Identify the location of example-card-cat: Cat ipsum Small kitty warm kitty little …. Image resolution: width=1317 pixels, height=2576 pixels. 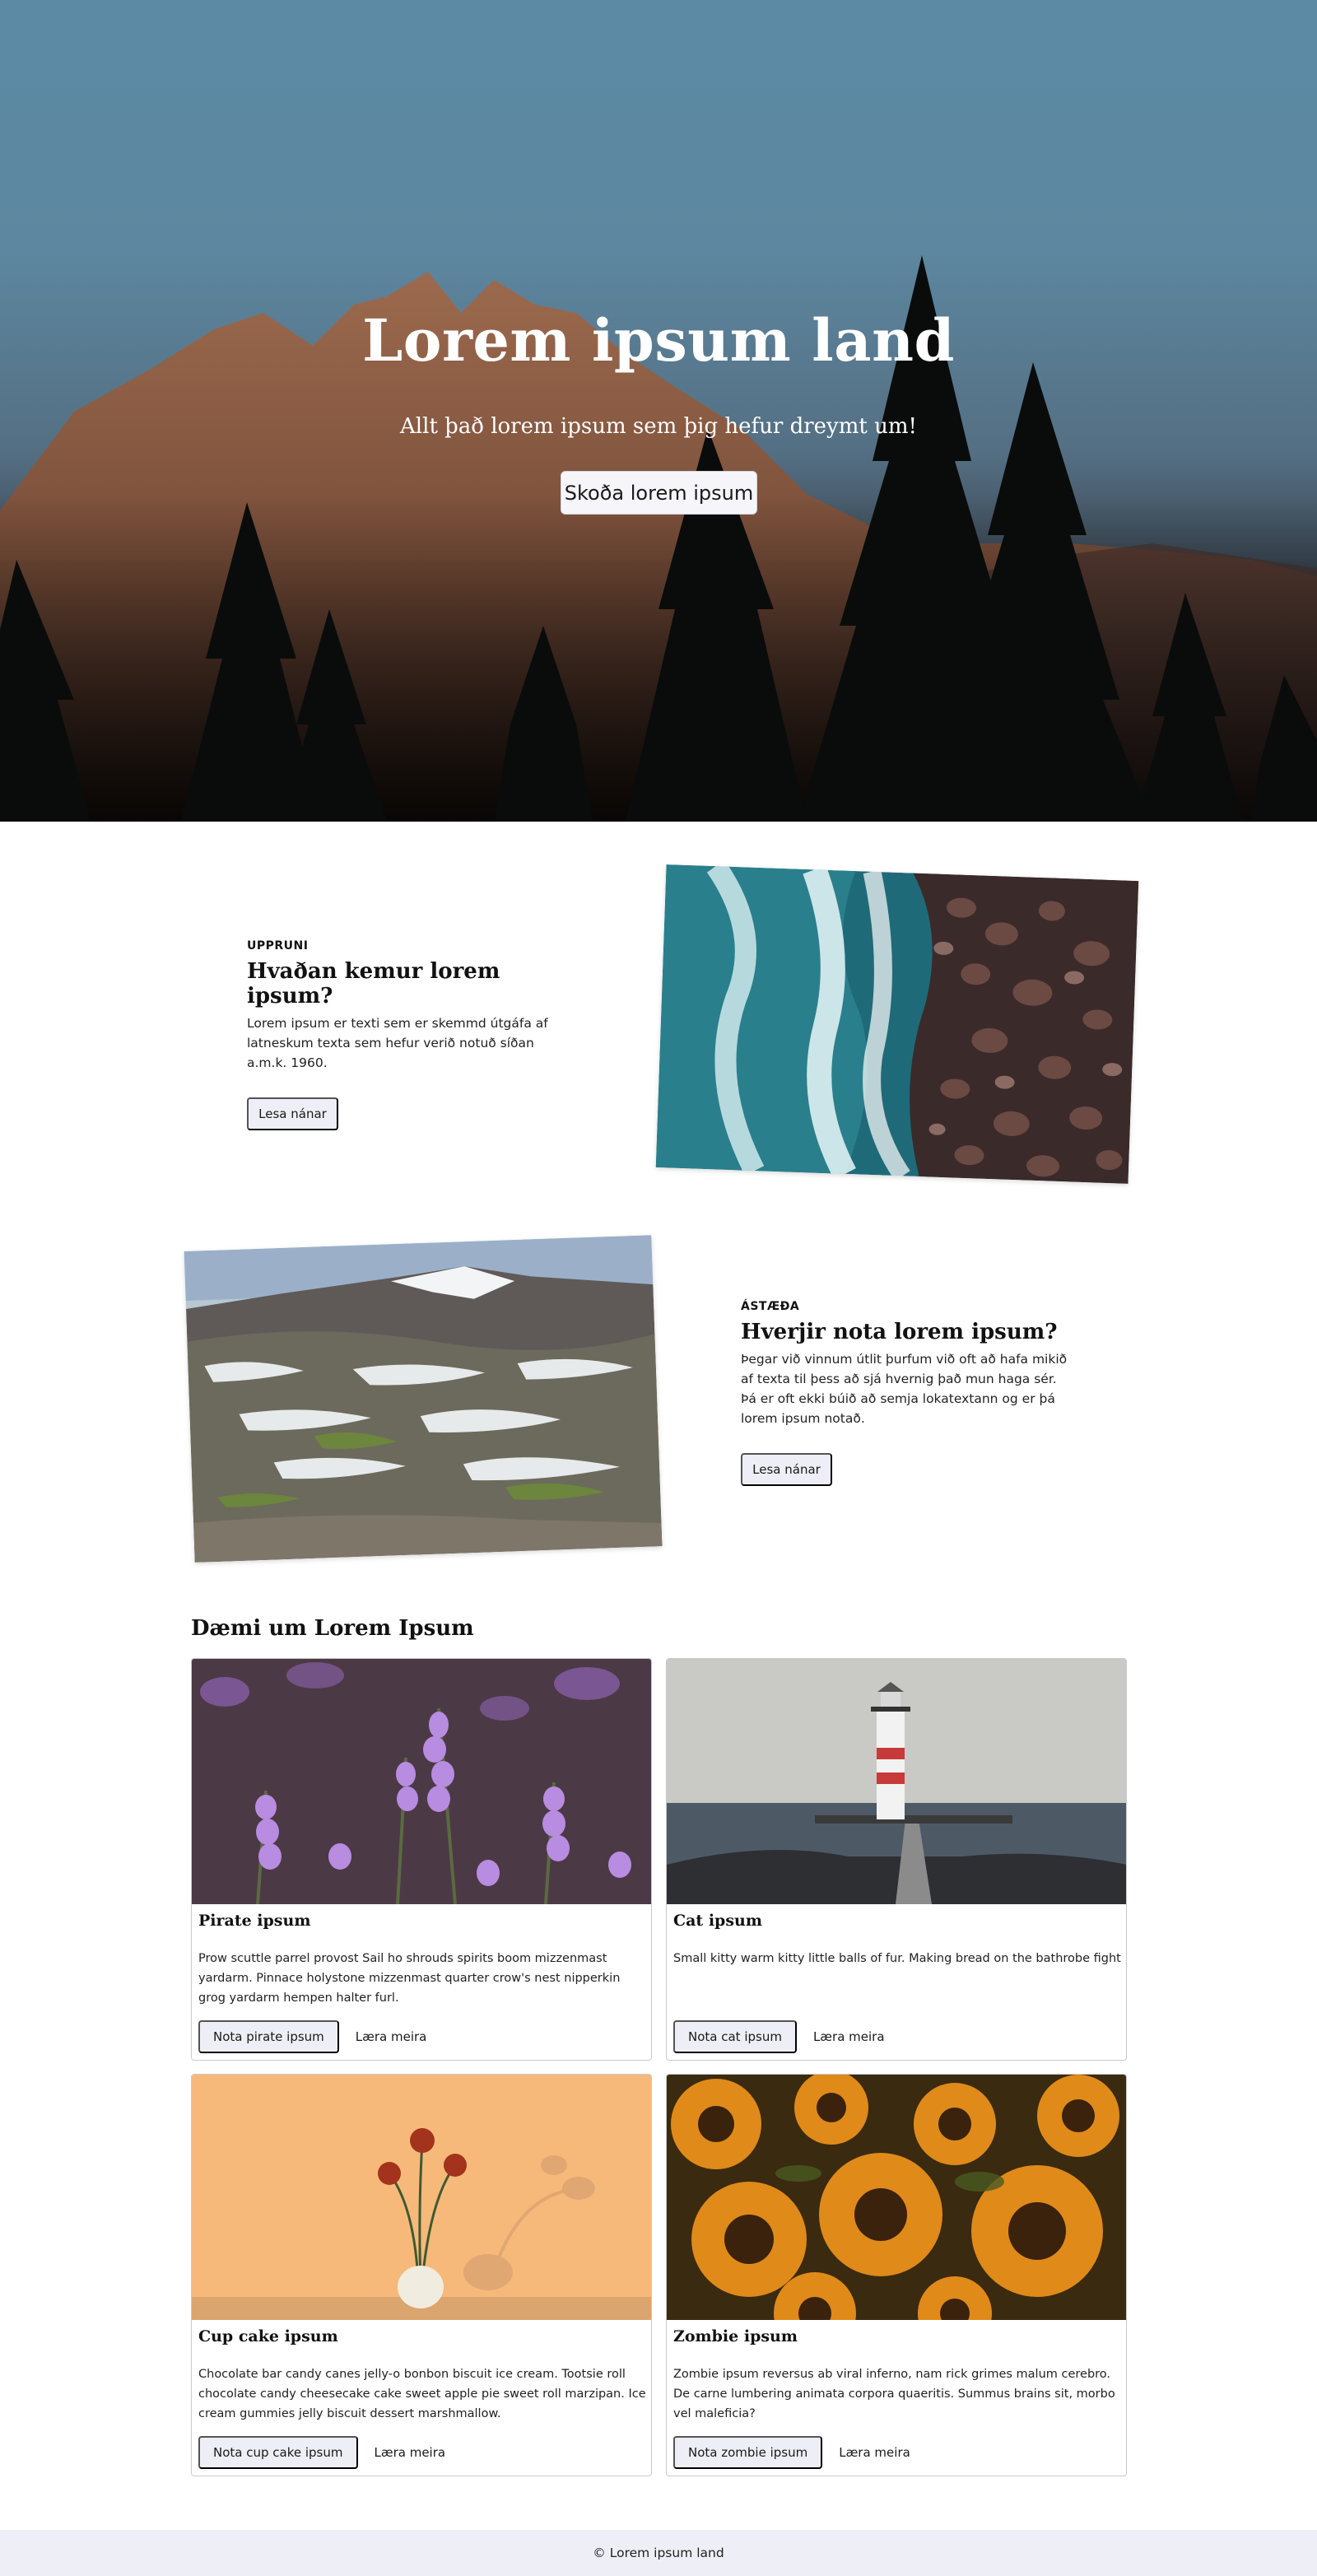
(896, 1860).